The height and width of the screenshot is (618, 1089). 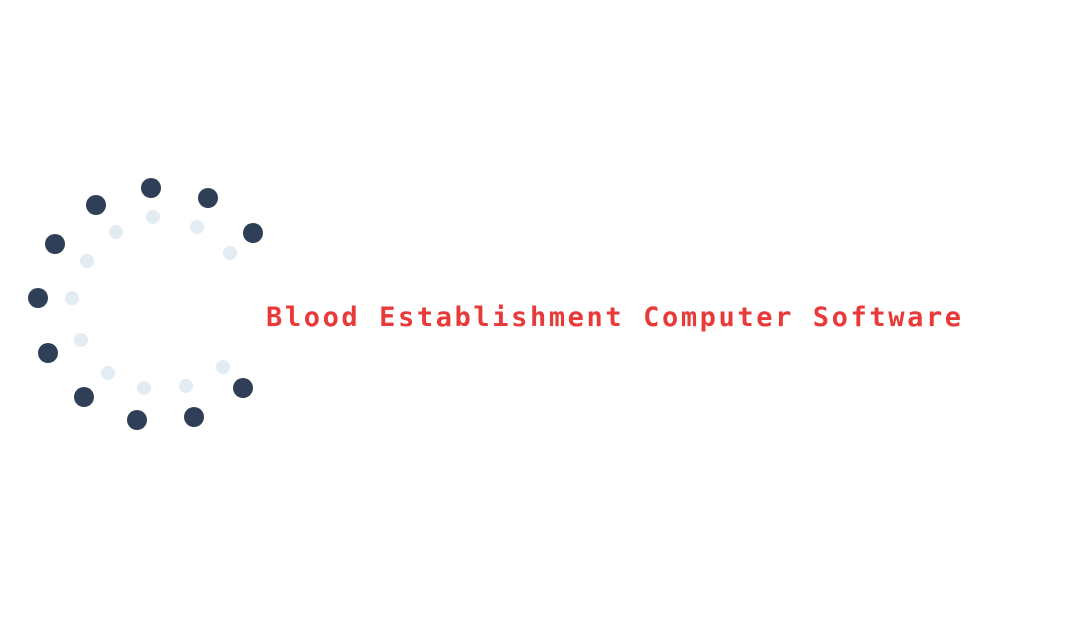 What do you see at coordinates (615, 317) in the screenshot?
I see `brand-name: Blood Establishment Computer Software` at bounding box center [615, 317].